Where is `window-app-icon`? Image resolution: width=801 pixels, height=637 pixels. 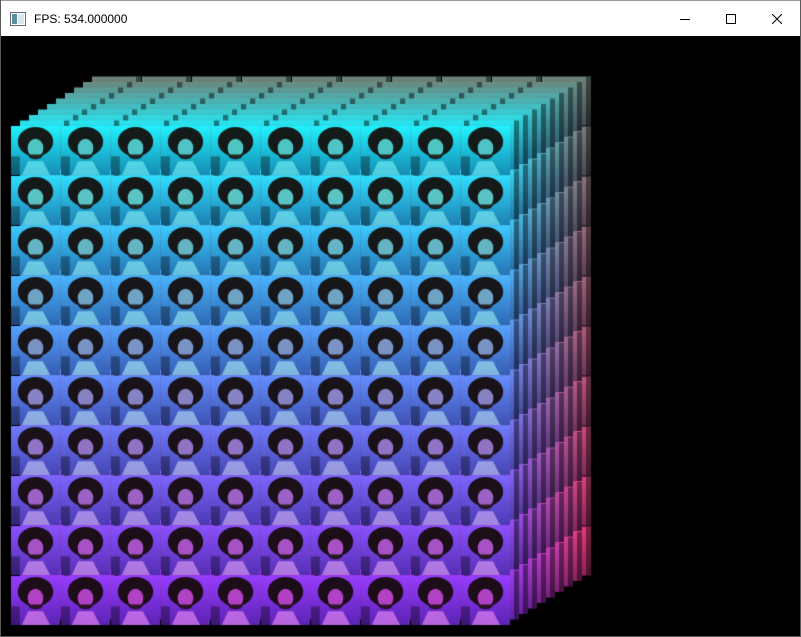 window-app-icon is located at coordinates (18, 18).